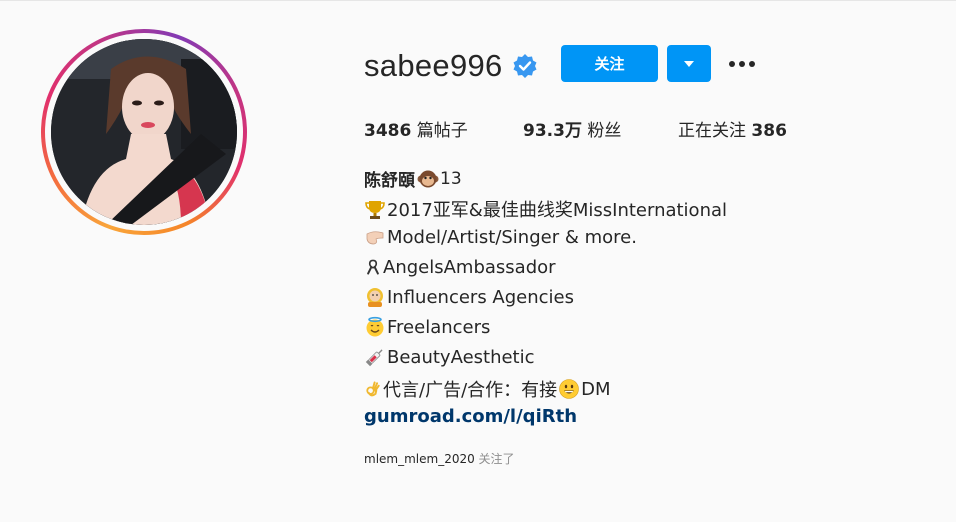 The image size is (956, 522). What do you see at coordinates (545, 209) in the screenshot?
I see `bio-line-1: 2017亚军&最佳曲线奖MissInternational` at bounding box center [545, 209].